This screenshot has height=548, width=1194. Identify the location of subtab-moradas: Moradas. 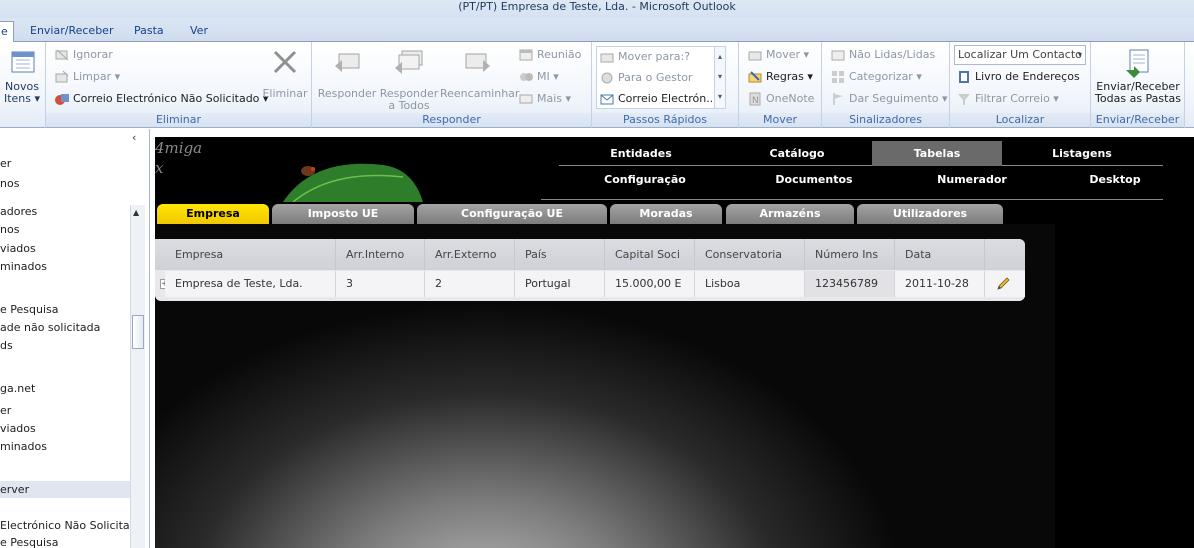
(666, 214).